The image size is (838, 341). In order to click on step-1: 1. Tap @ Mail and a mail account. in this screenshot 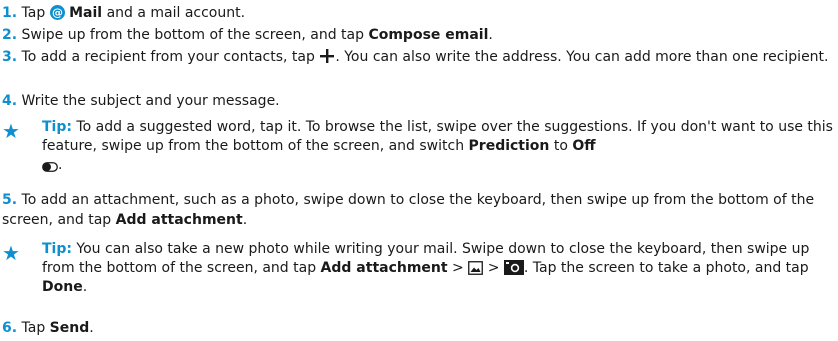, I will do `click(124, 13)`.